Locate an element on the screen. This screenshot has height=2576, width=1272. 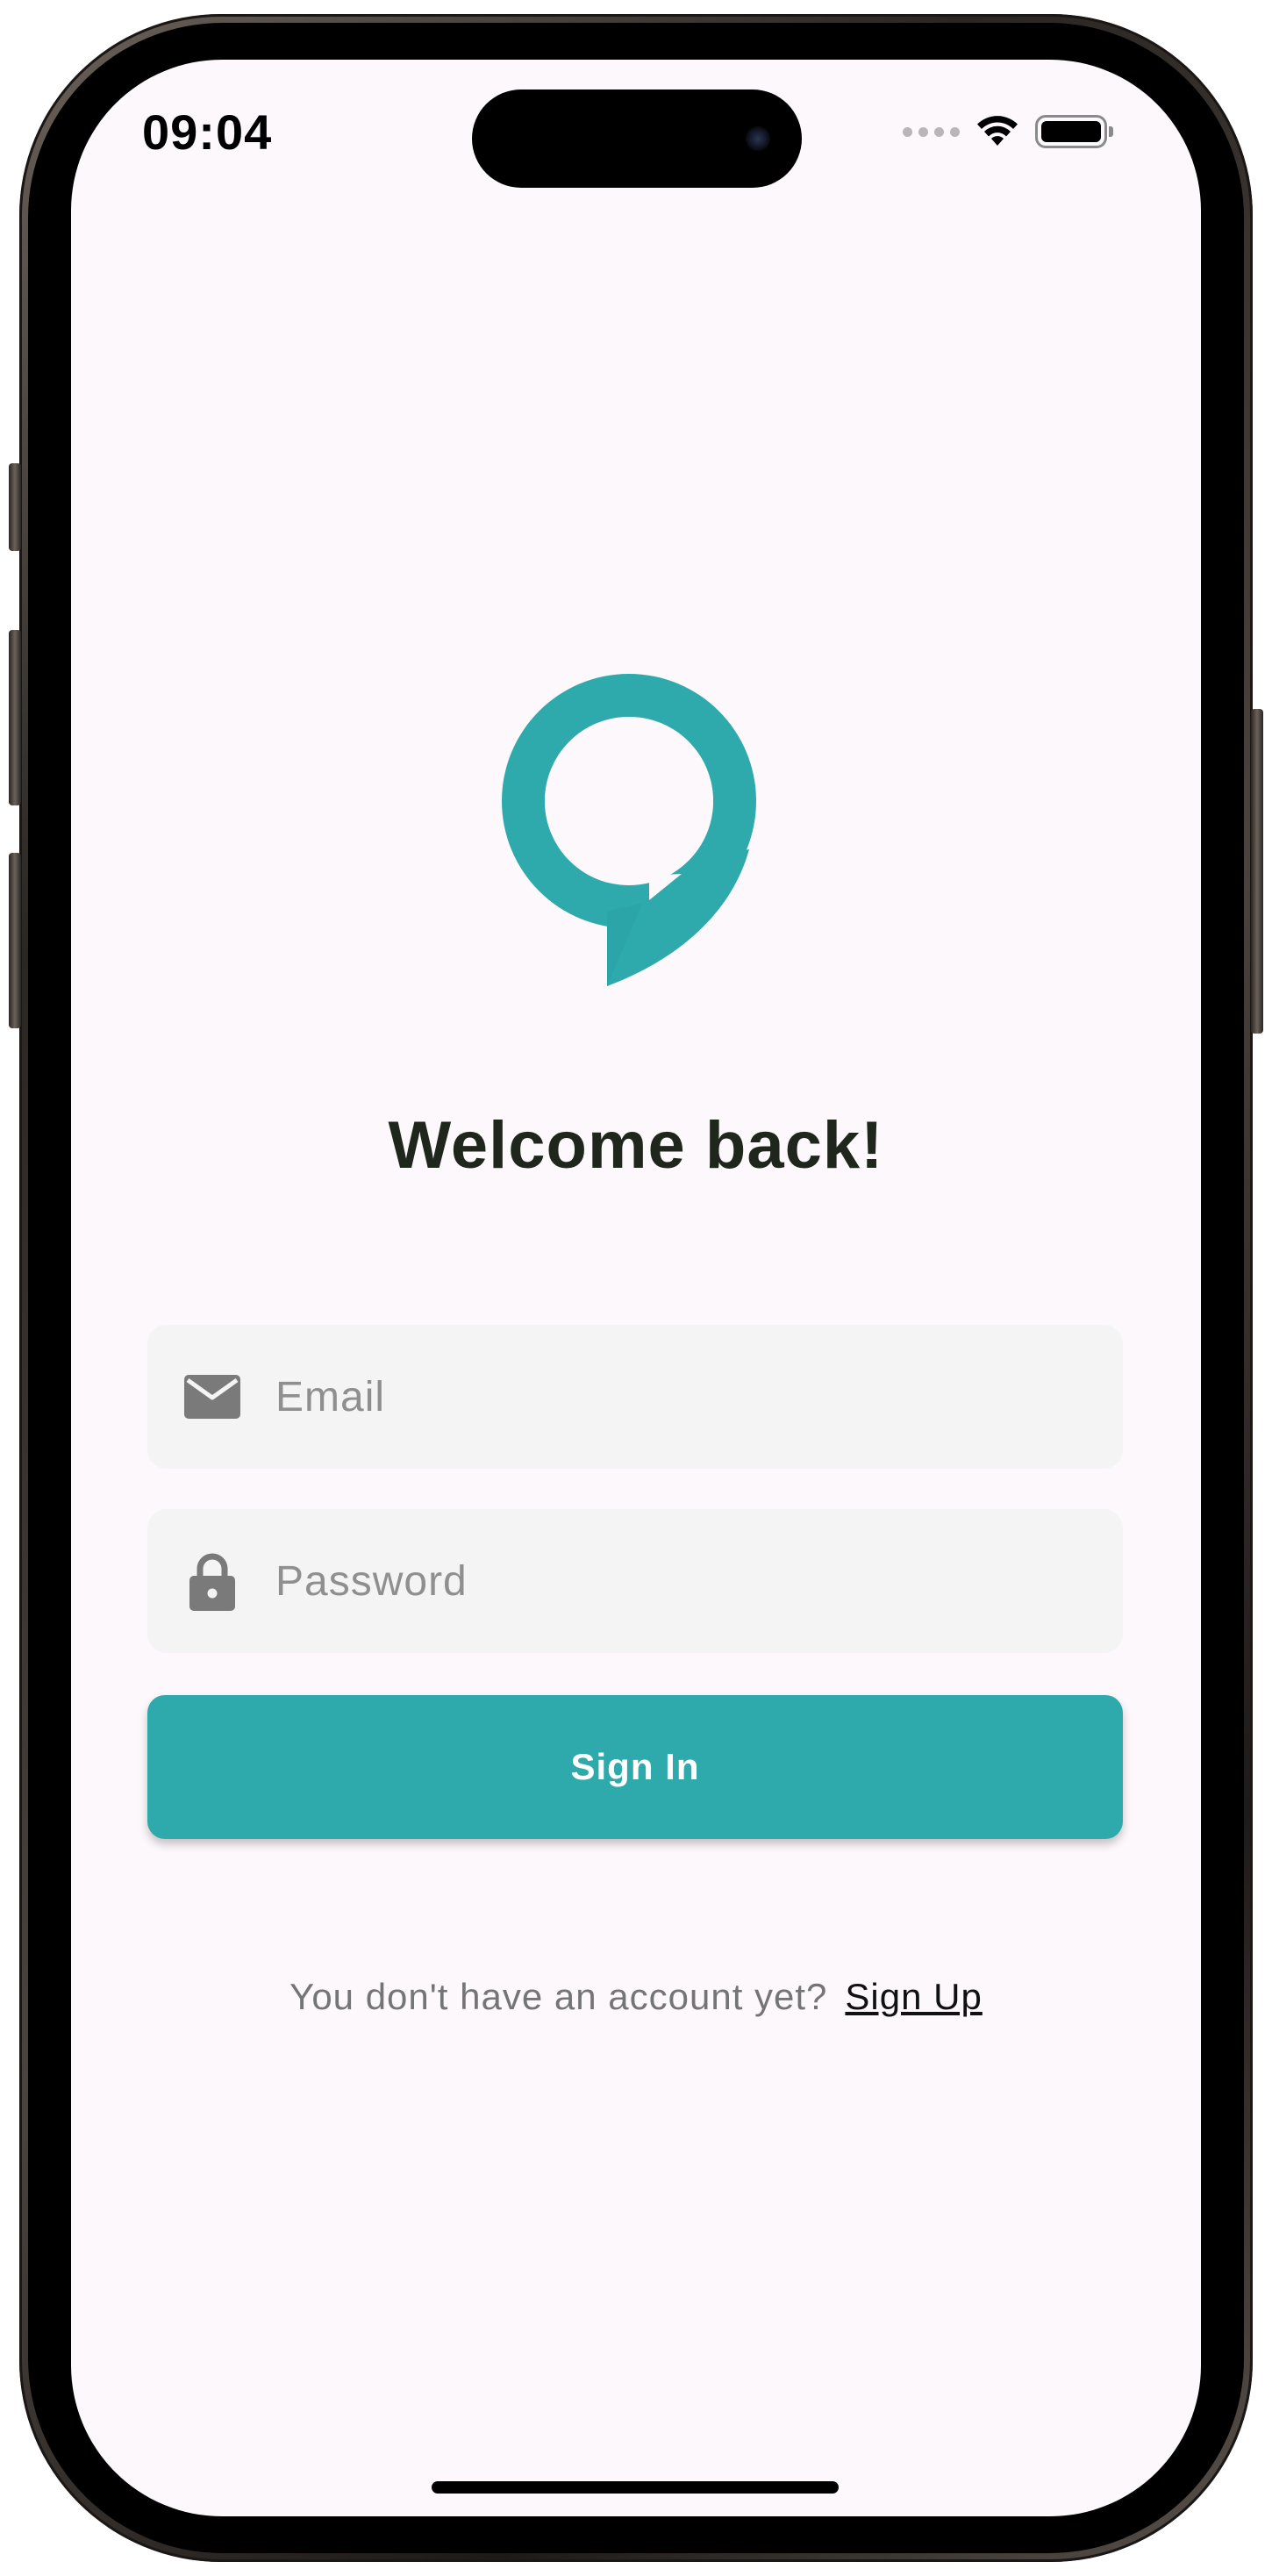
password-field is located at coordinates (635, 1581).